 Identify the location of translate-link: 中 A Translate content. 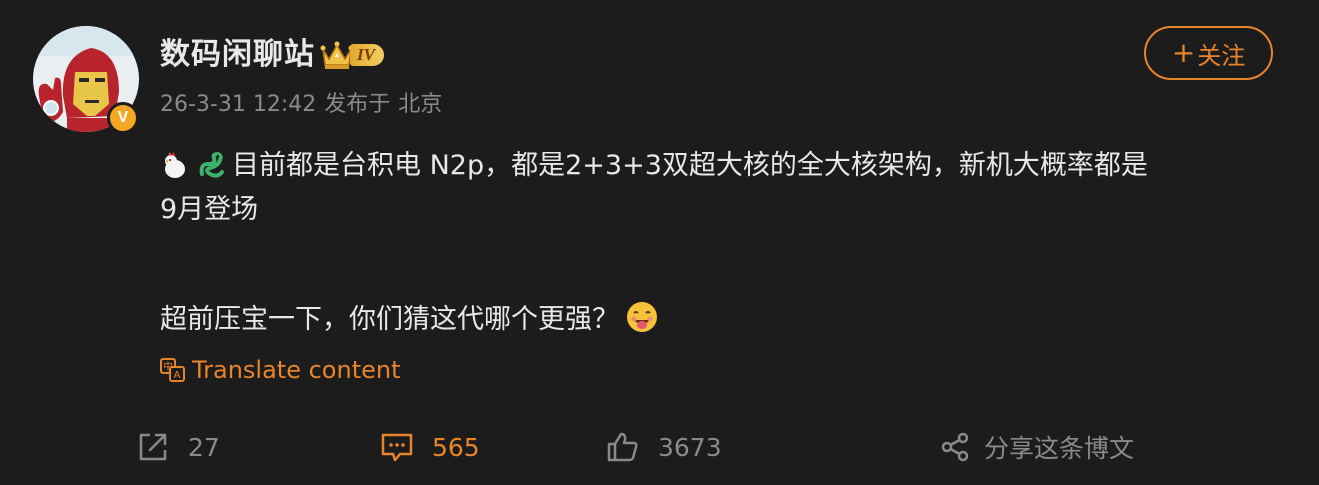
(280, 370).